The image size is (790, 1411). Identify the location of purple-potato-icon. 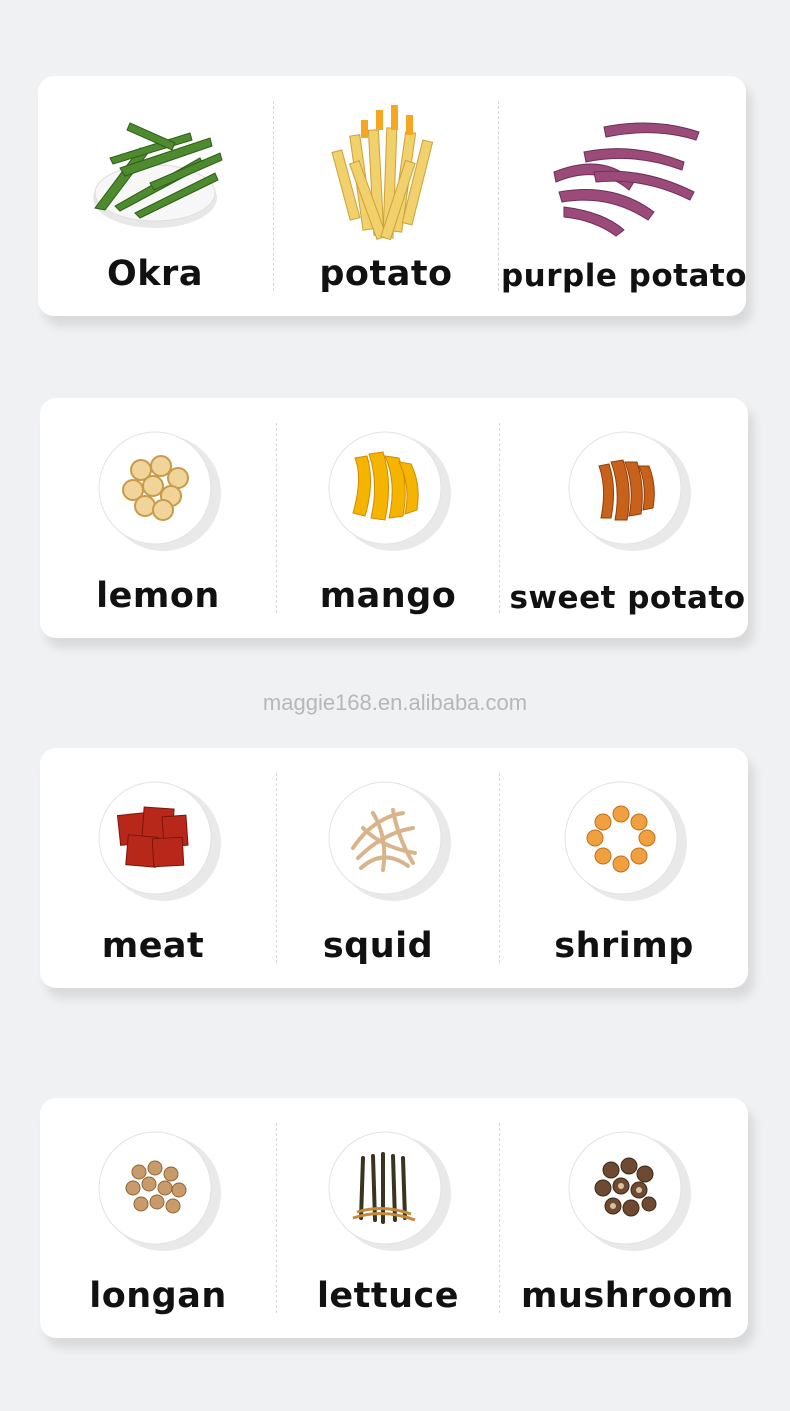
(626, 179).